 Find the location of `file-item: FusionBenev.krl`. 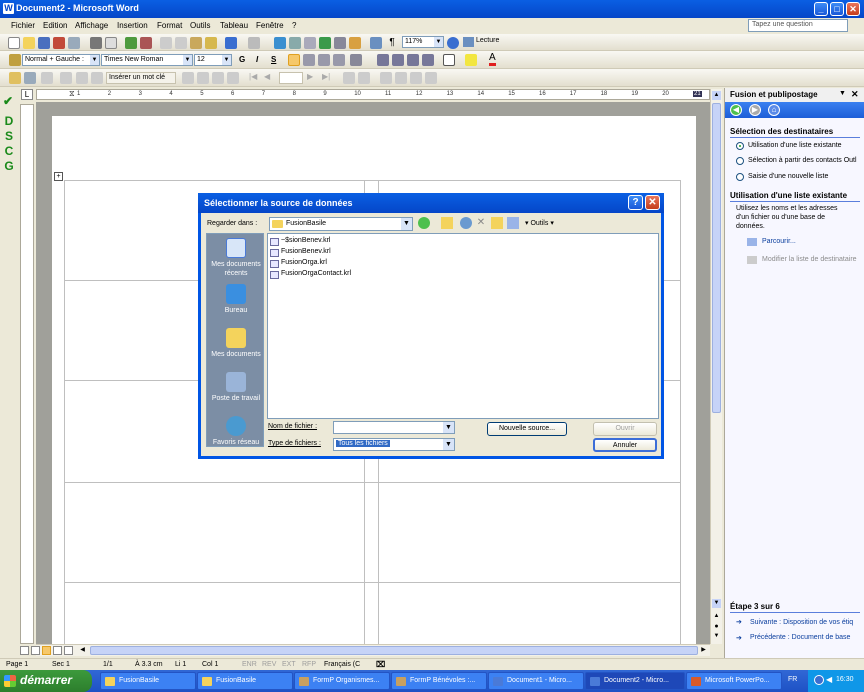

file-item: FusionBenev.krl is located at coordinates (300, 252).